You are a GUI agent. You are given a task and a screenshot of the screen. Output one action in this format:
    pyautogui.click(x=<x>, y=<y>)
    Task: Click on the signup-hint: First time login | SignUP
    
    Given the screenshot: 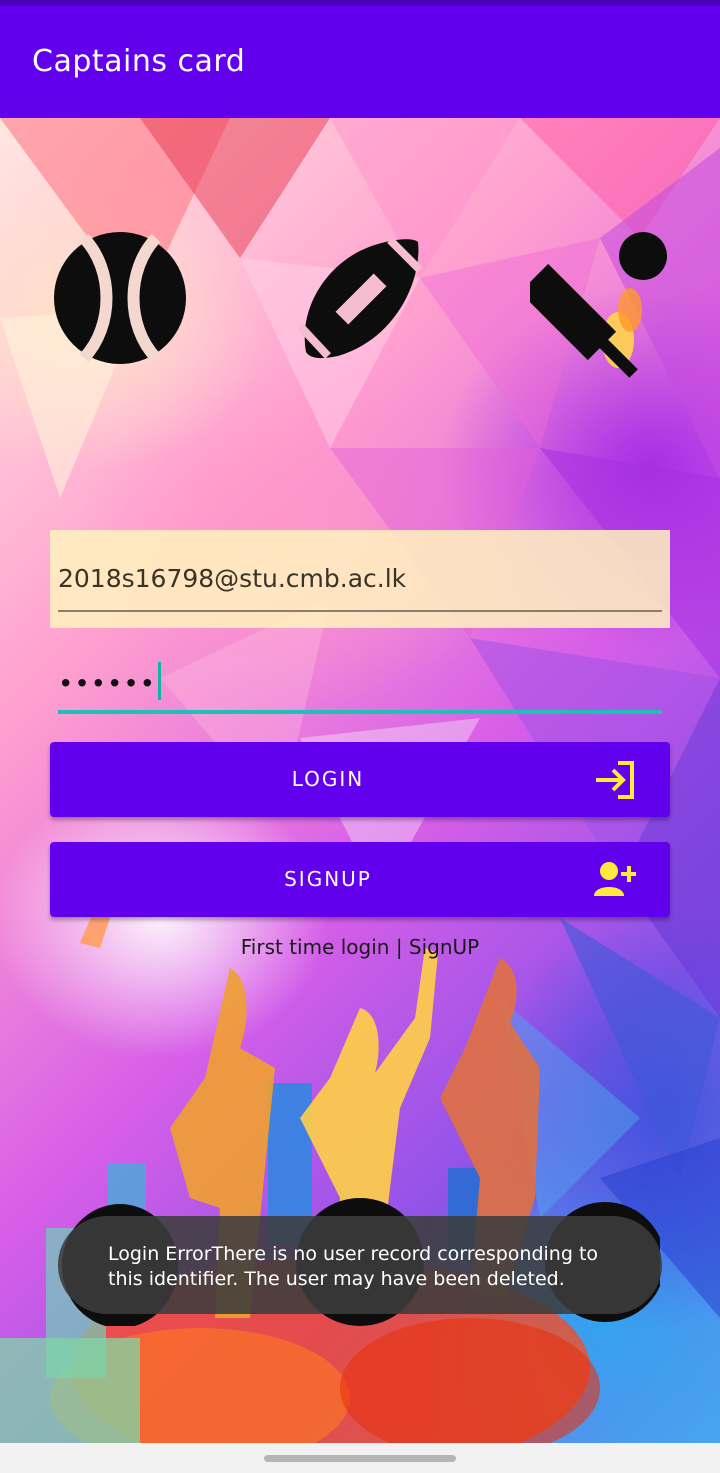 What is the action you would take?
    pyautogui.click(x=360, y=947)
    